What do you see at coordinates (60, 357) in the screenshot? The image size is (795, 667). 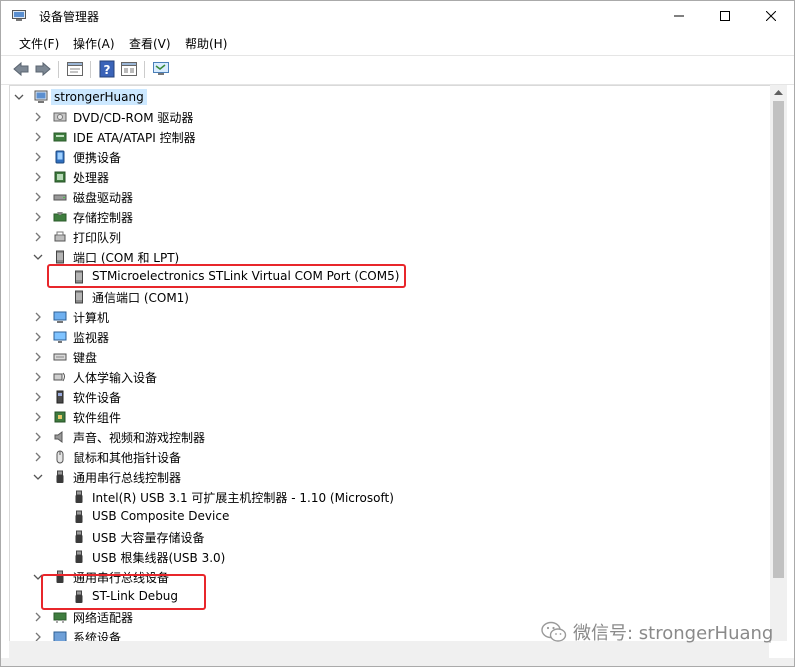 I see `keyboard-icon` at bounding box center [60, 357].